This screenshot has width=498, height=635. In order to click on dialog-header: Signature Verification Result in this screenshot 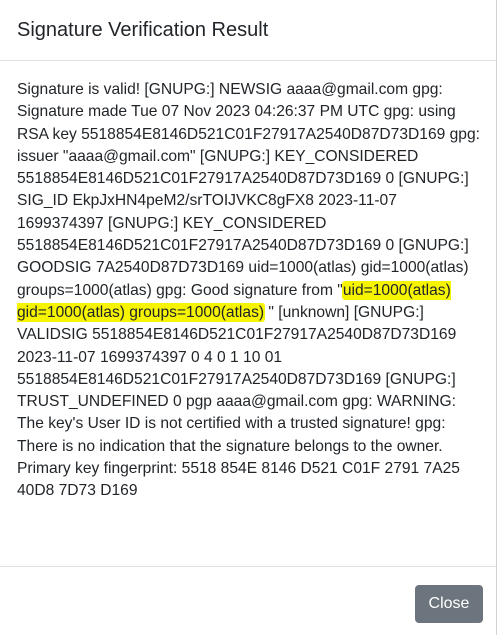, I will do `click(248, 30)`.